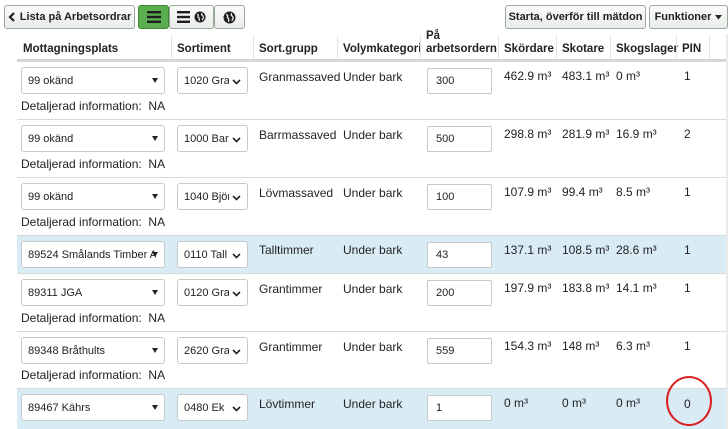 The width and height of the screenshot is (728, 429). Describe the element at coordinates (70, 49) in the screenshot. I see `column-header-mottagningsplats: Mottagningsplats` at that location.